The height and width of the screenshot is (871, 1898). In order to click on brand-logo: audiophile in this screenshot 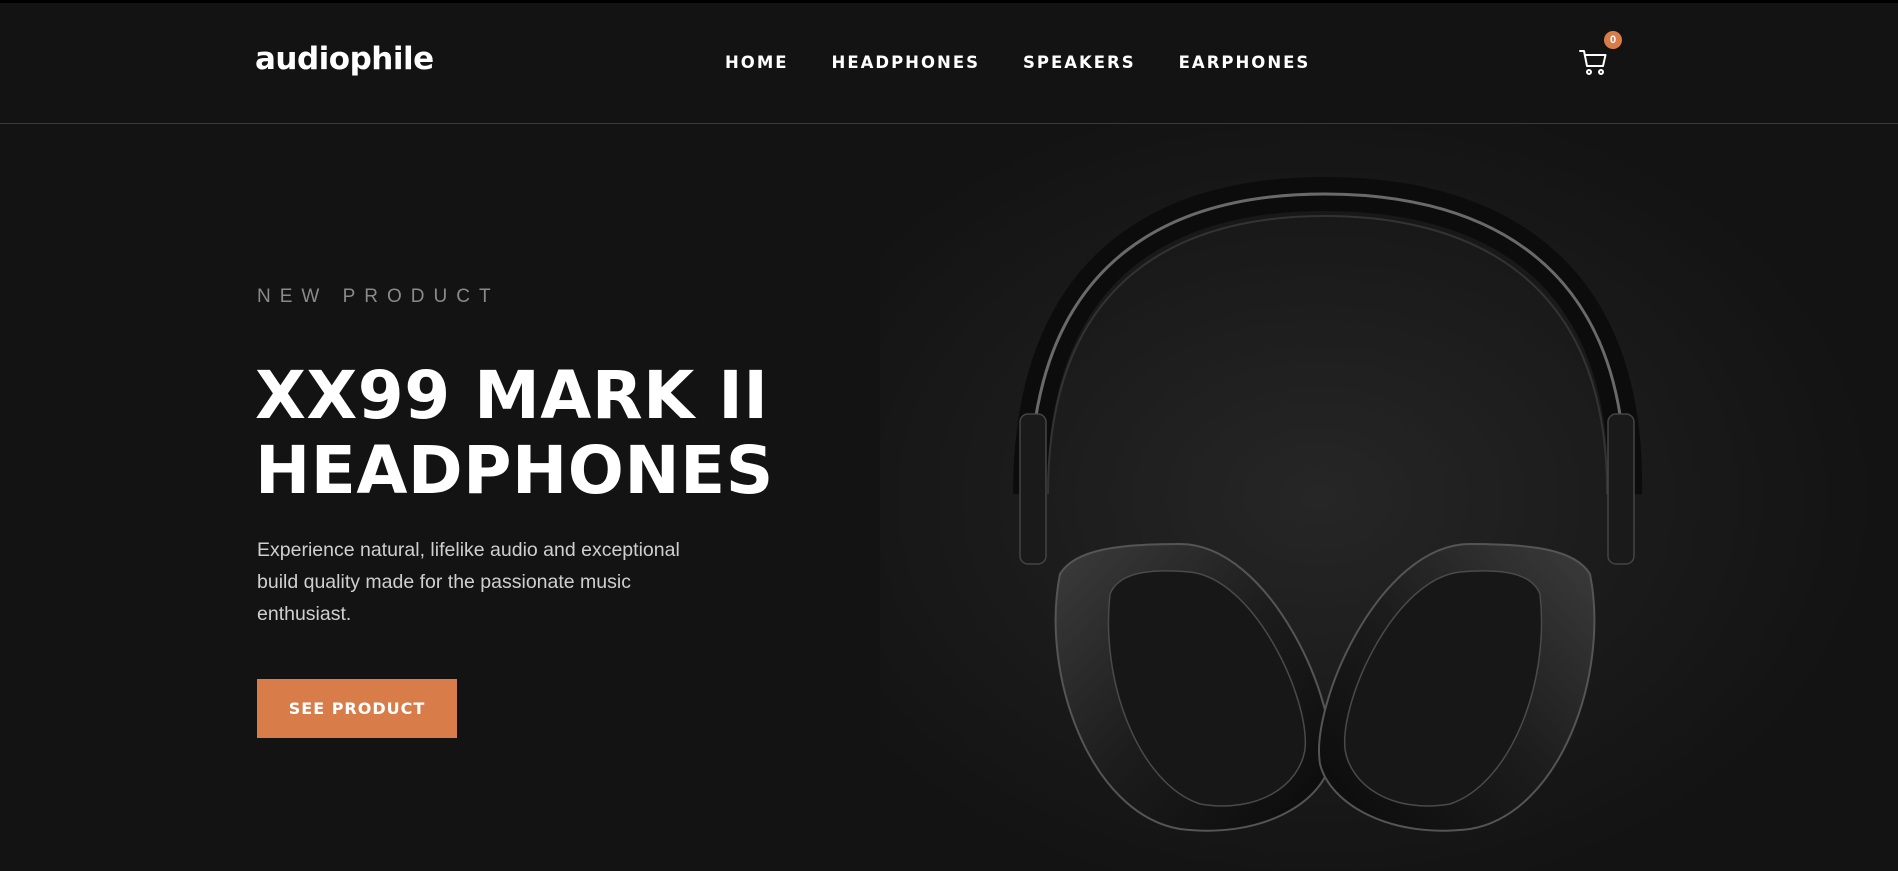, I will do `click(344, 59)`.